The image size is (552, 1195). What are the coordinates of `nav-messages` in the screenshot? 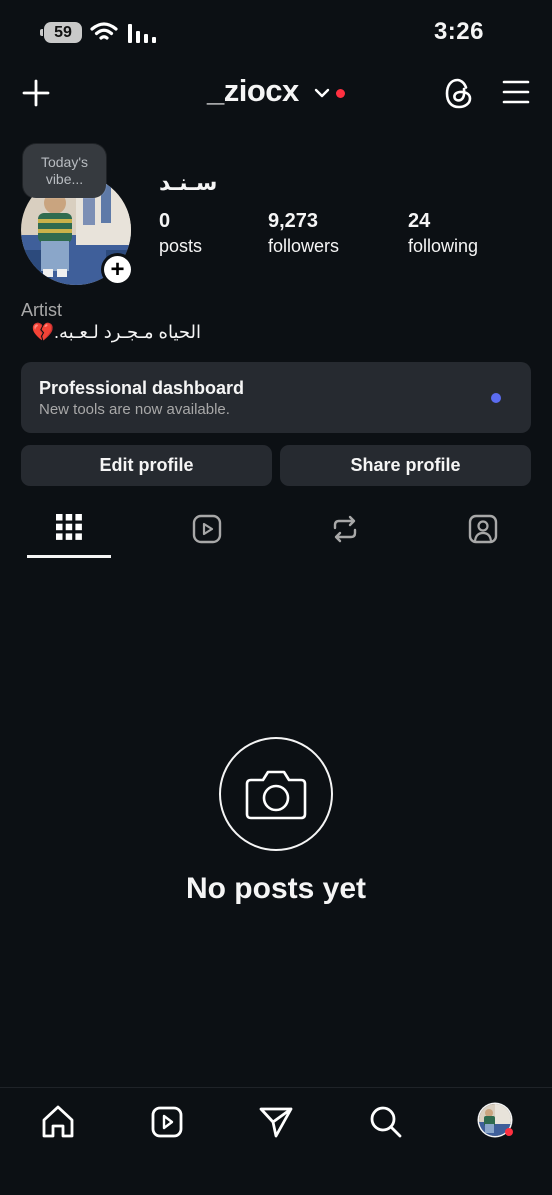 It's located at (276, 1122).